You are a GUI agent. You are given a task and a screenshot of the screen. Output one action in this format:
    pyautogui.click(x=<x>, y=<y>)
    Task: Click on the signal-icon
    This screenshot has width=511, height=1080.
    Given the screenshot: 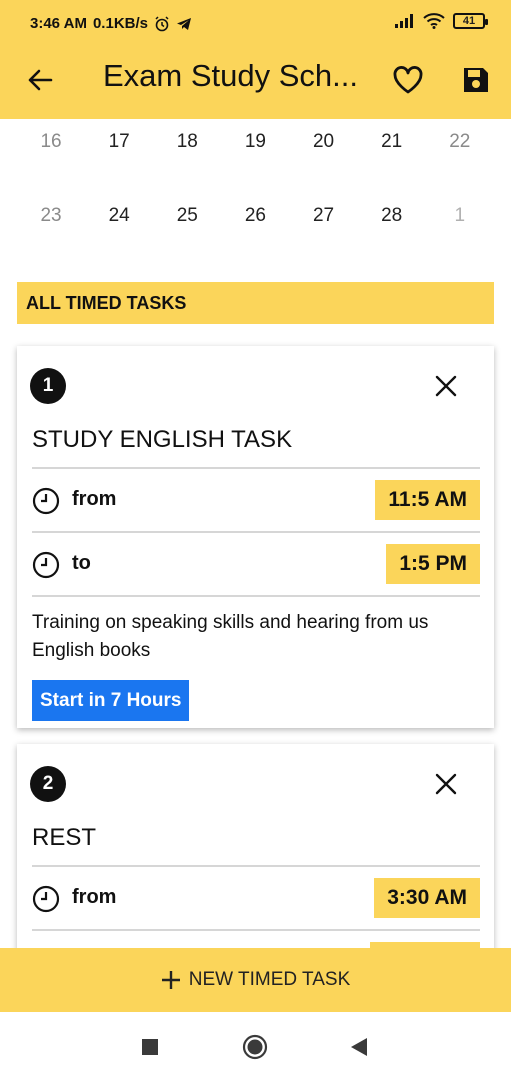 What is the action you would take?
    pyautogui.click(x=404, y=21)
    